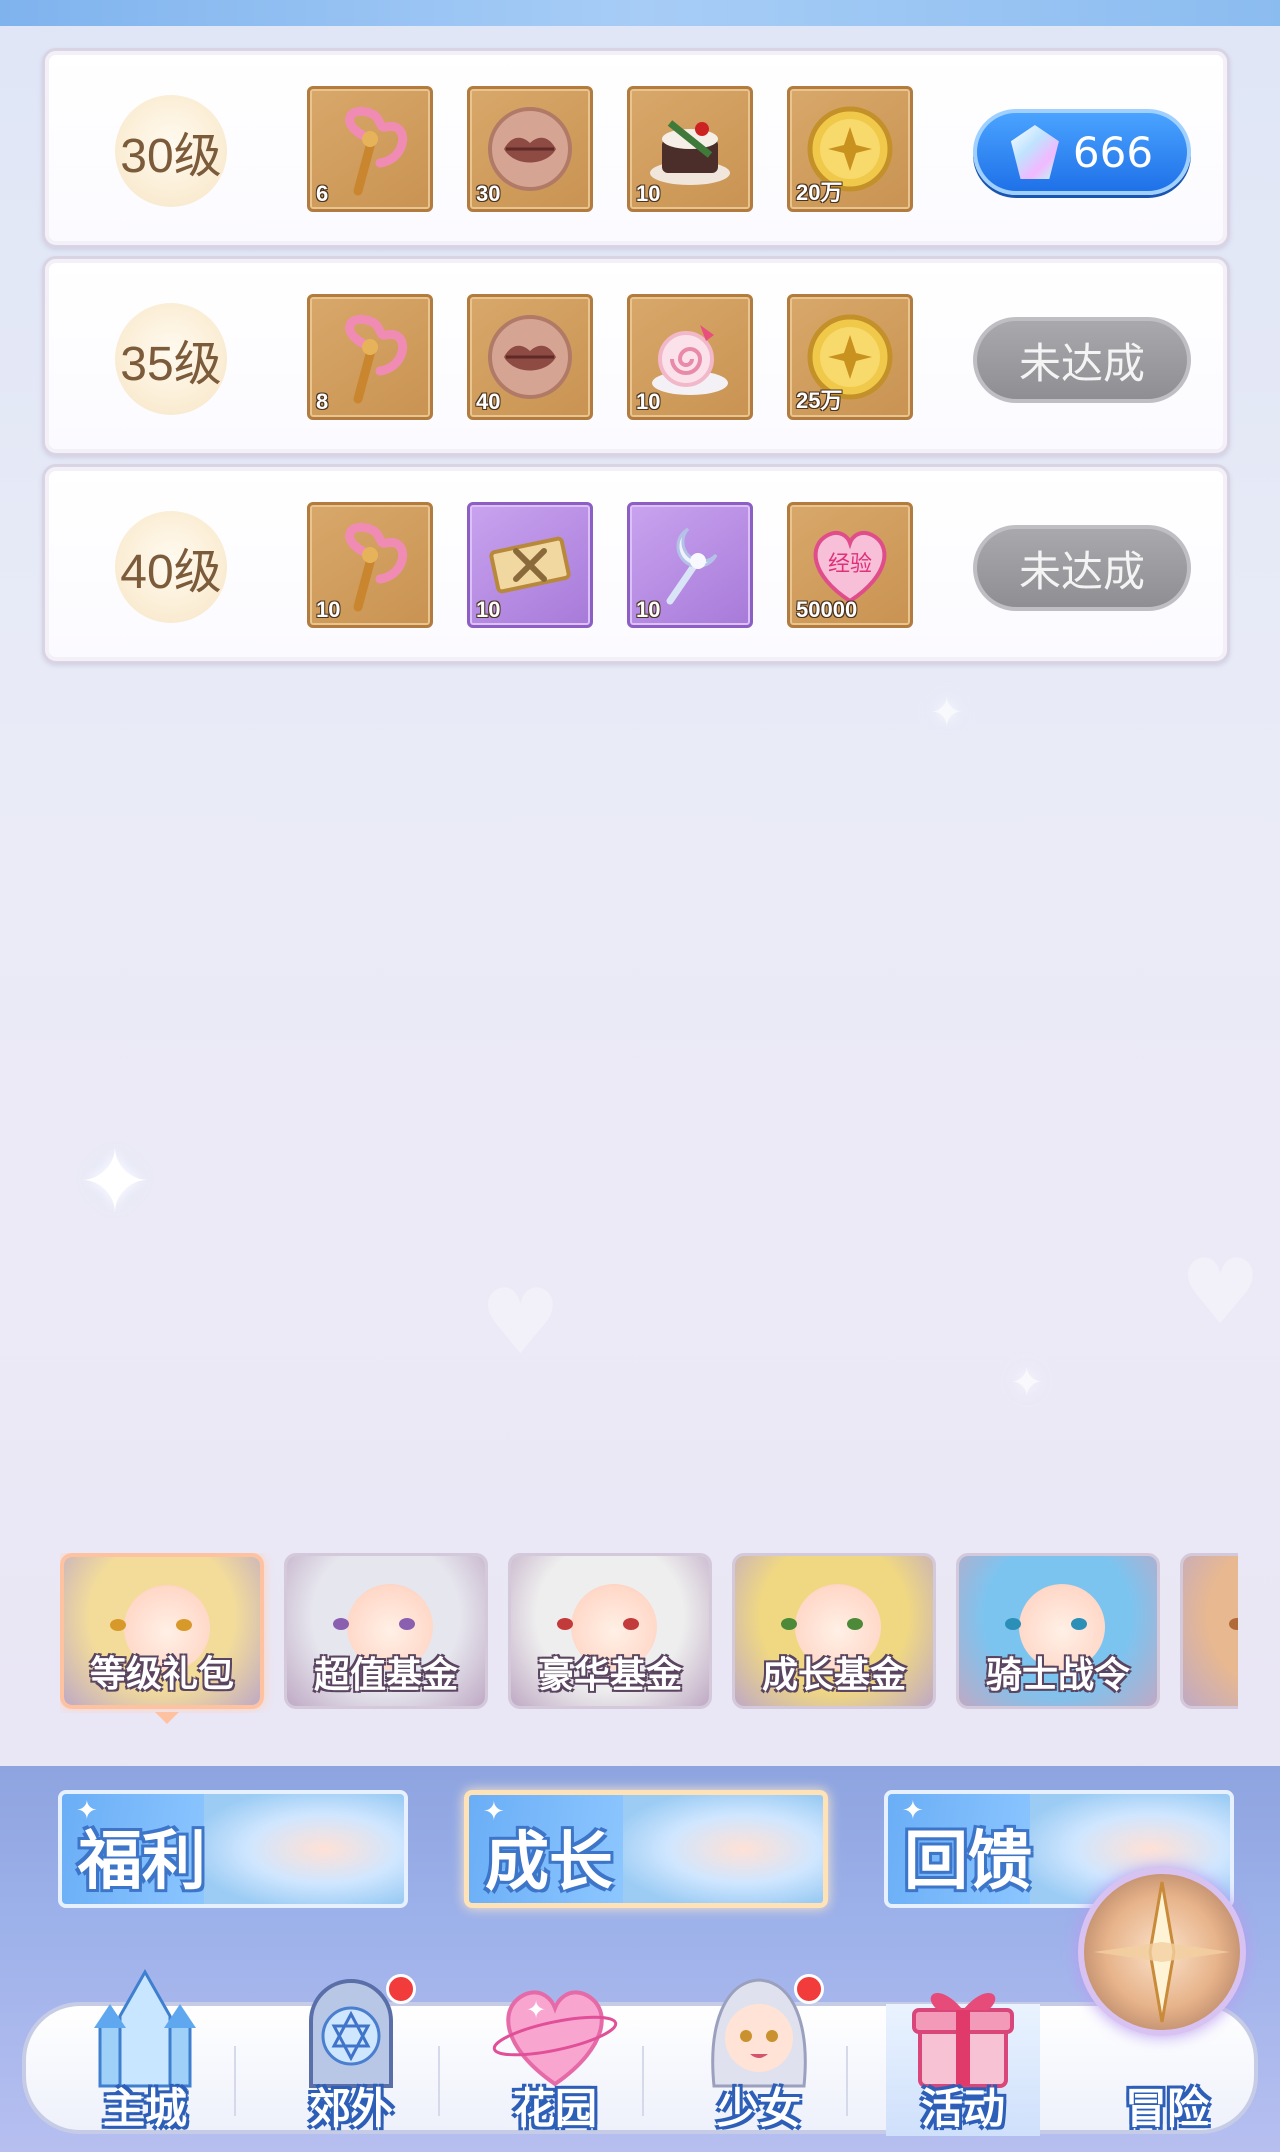 The width and height of the screenshot is (1280, 2152). I want to click on tab-level-gift-pack: 等级礼包, so click(162, 1631).